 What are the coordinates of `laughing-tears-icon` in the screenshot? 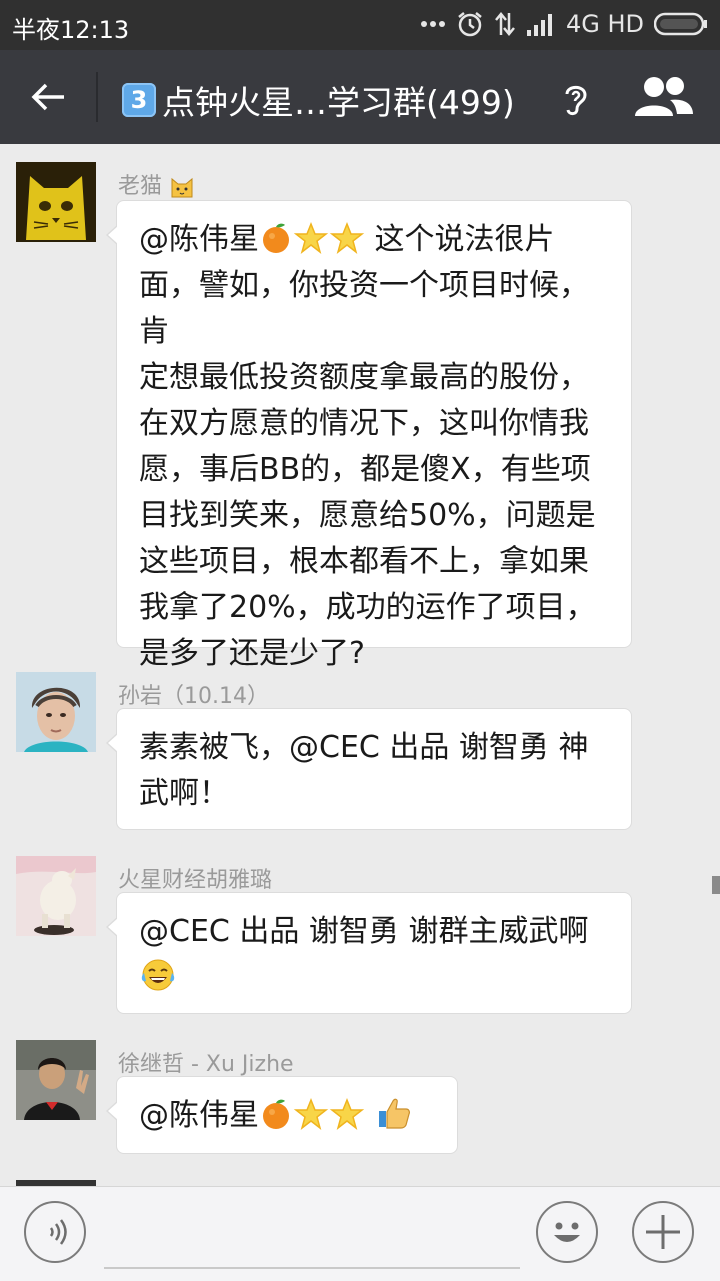 It's located at (158, 975).